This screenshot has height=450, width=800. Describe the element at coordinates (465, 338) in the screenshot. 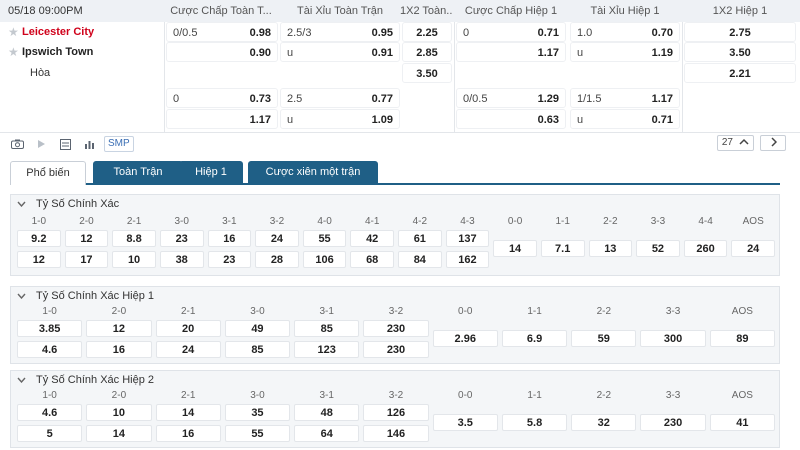

I see `score-odds-button: 2.96` at that location.